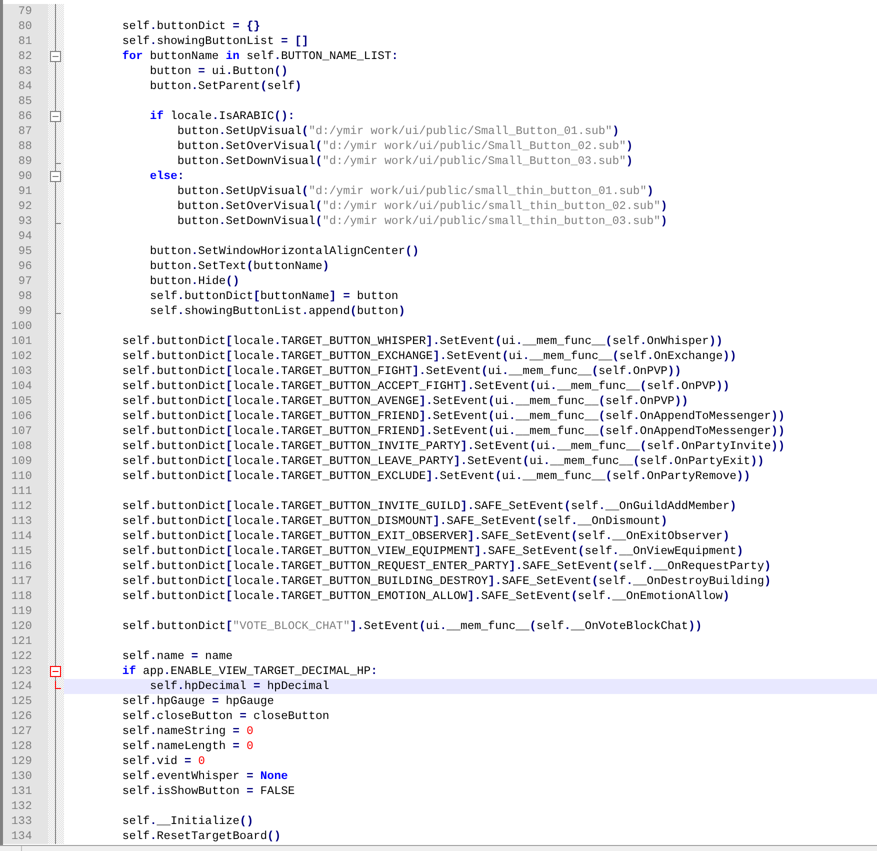 The image size is (877, 851). What do you see at coordinates (25, 86) in the screenshot?
I see `line-number: 84` at bounding box center [25, 86].